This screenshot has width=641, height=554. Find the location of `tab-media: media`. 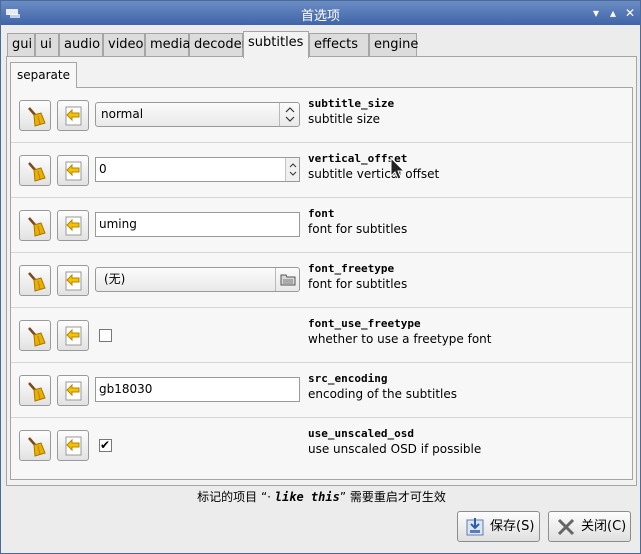

tab-media: media is located at coordinates (168, 45).